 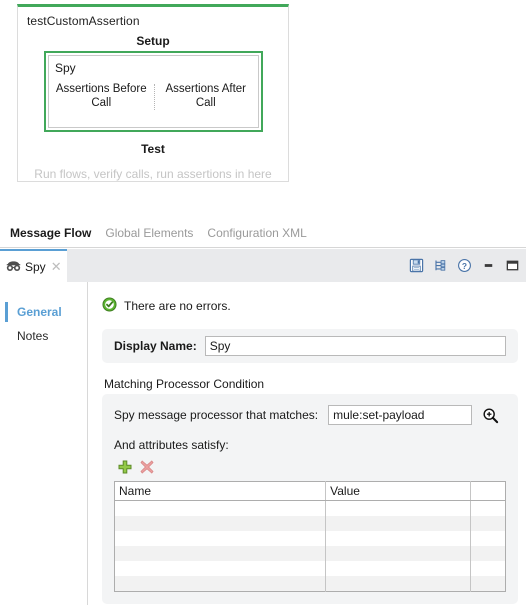 I want to click on attributes-table: Name Value, so click(x=310, y=536).